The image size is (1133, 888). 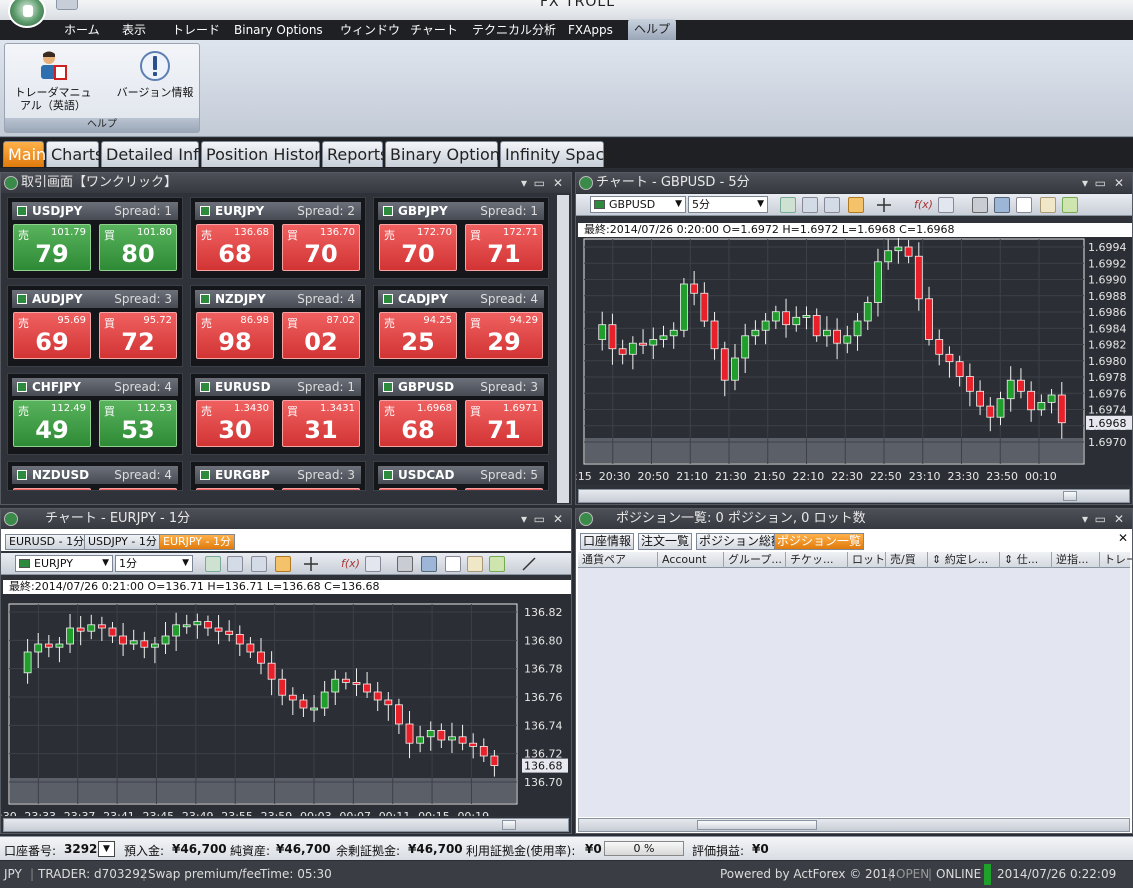 What do you see at coordinates (154, 563) in the screenshot?
I see `eurjpy-timeframe-select: 1分 ▼` at bounding box center [154, 563].